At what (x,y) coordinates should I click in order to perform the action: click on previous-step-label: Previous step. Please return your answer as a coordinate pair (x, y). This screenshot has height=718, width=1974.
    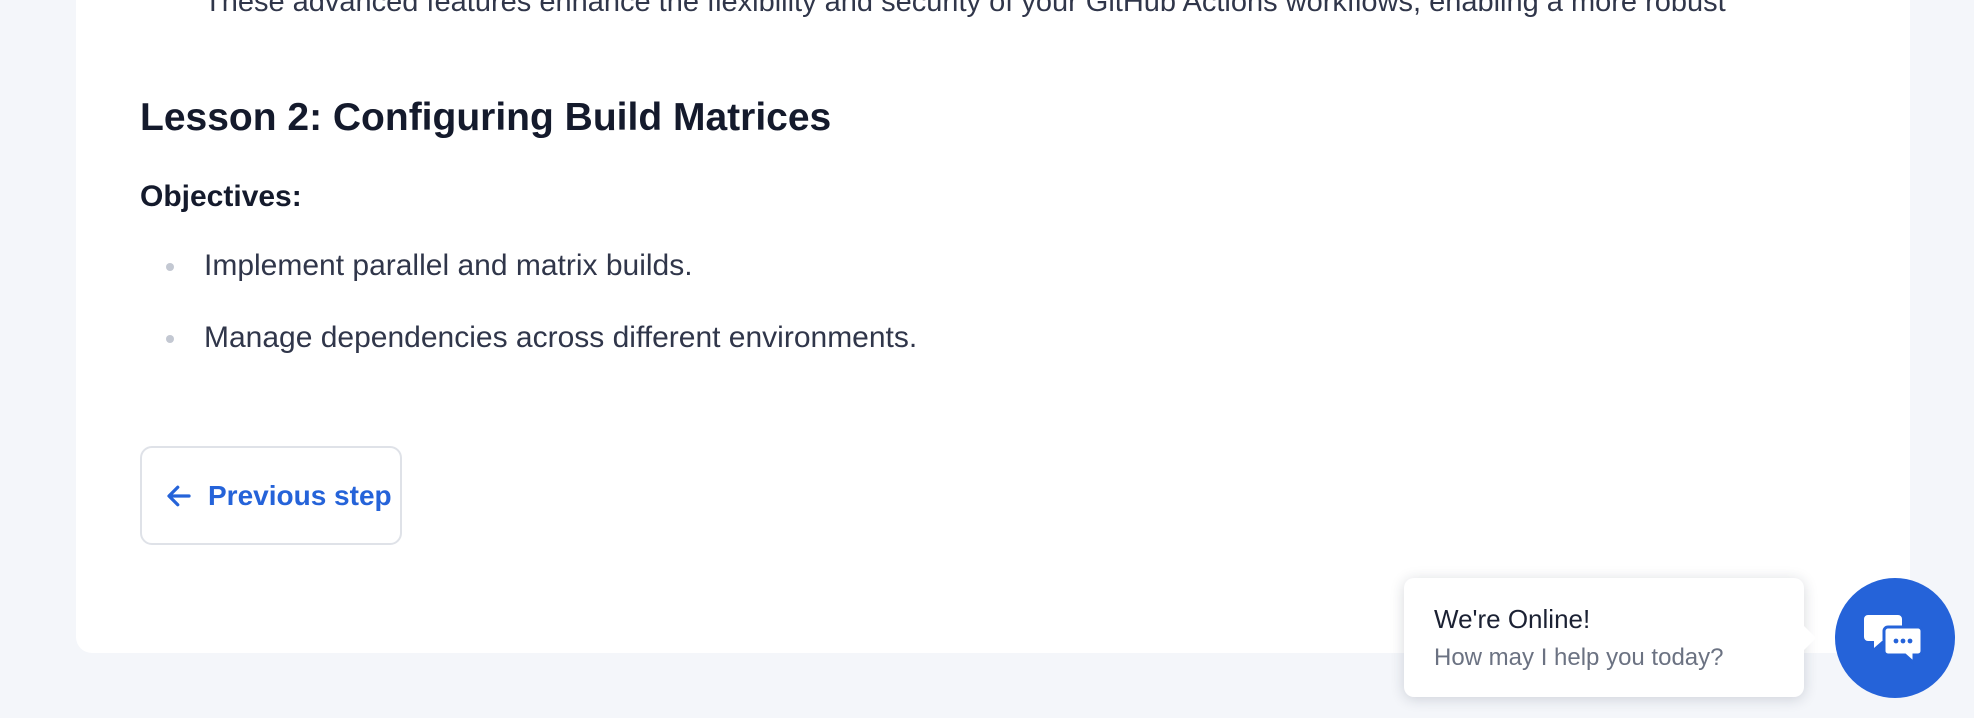
    Looking at the image, I should click on (300, 495).